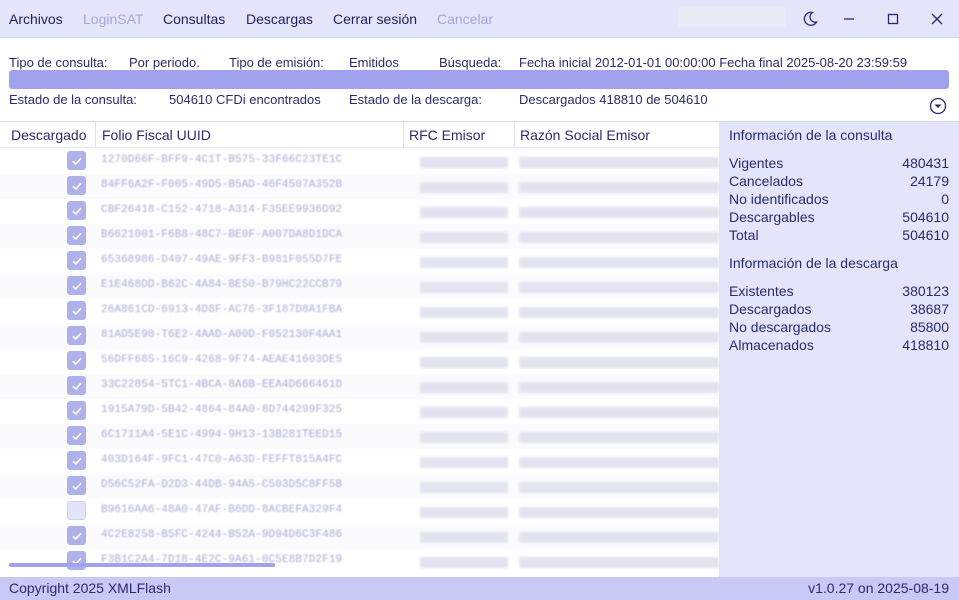  What do you see at coordinates (359, 161) in the screenshot?
I see `table-row: 1270D66F-BFF9-4C1T-B575-33F66C23TE1C` at bounding box center [359, 161].